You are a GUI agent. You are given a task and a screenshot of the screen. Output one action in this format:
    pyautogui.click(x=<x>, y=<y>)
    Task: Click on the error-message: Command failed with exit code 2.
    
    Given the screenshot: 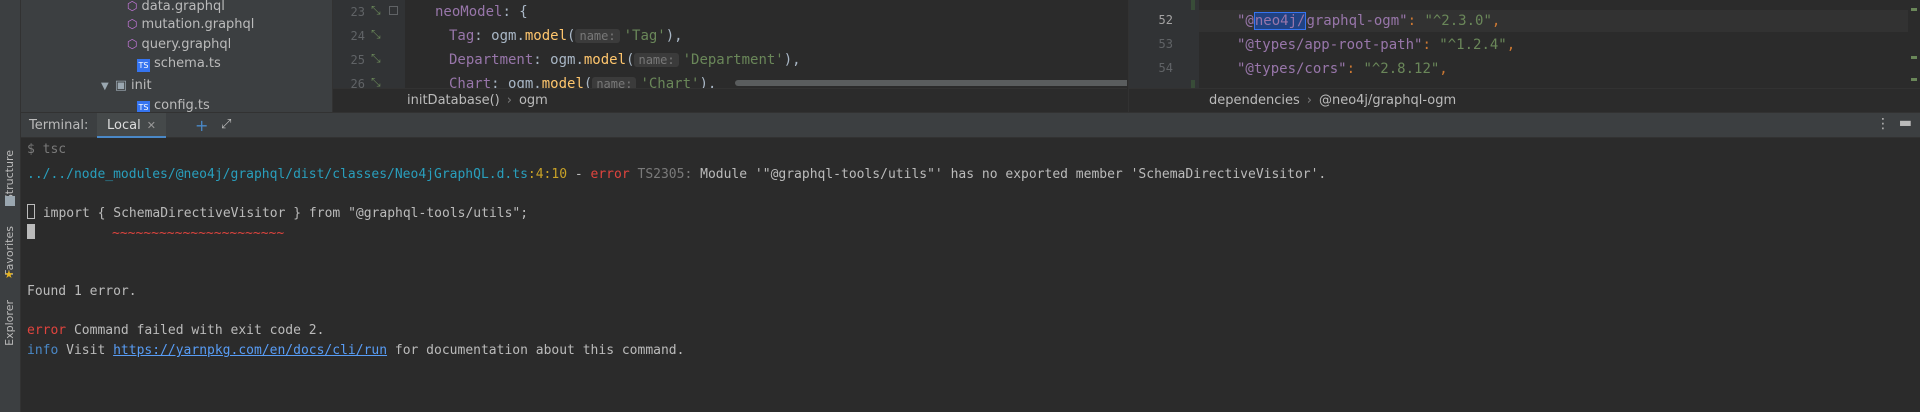 What is the action you would take?
    pyautogui.click(x=195, y=330)
    